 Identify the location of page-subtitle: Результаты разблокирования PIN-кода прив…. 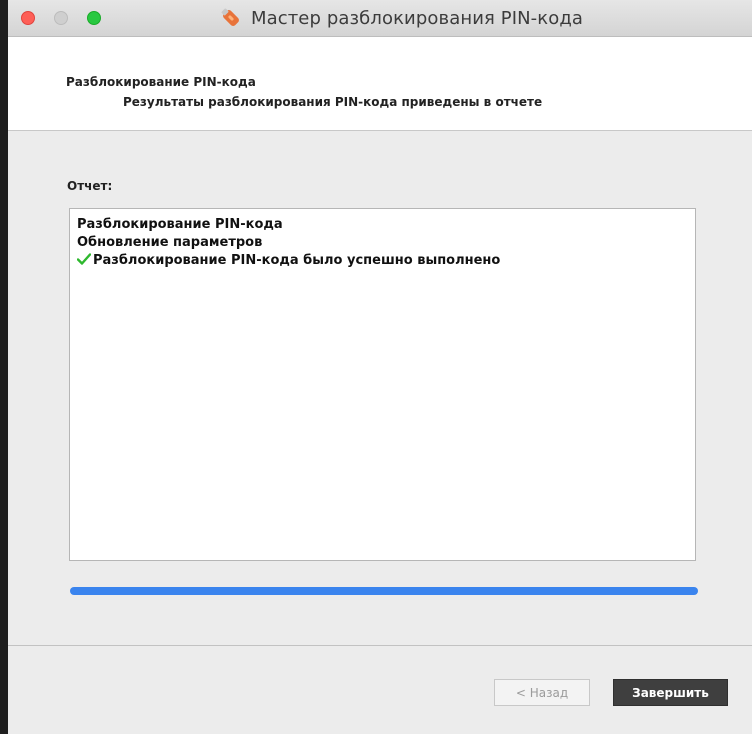
(333, 102).